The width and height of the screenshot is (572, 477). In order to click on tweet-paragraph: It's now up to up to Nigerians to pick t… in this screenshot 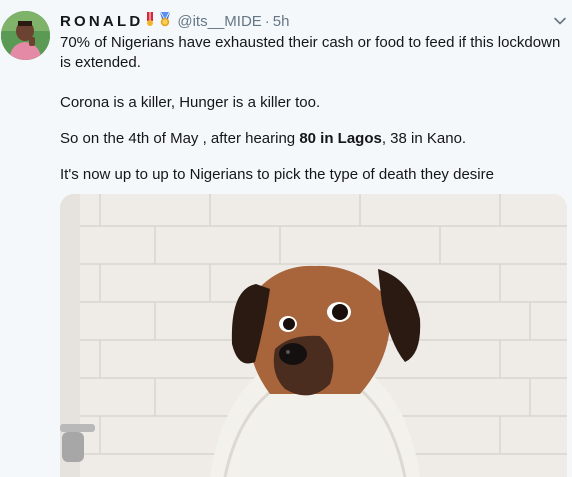, I will do `click(277, 174)`.